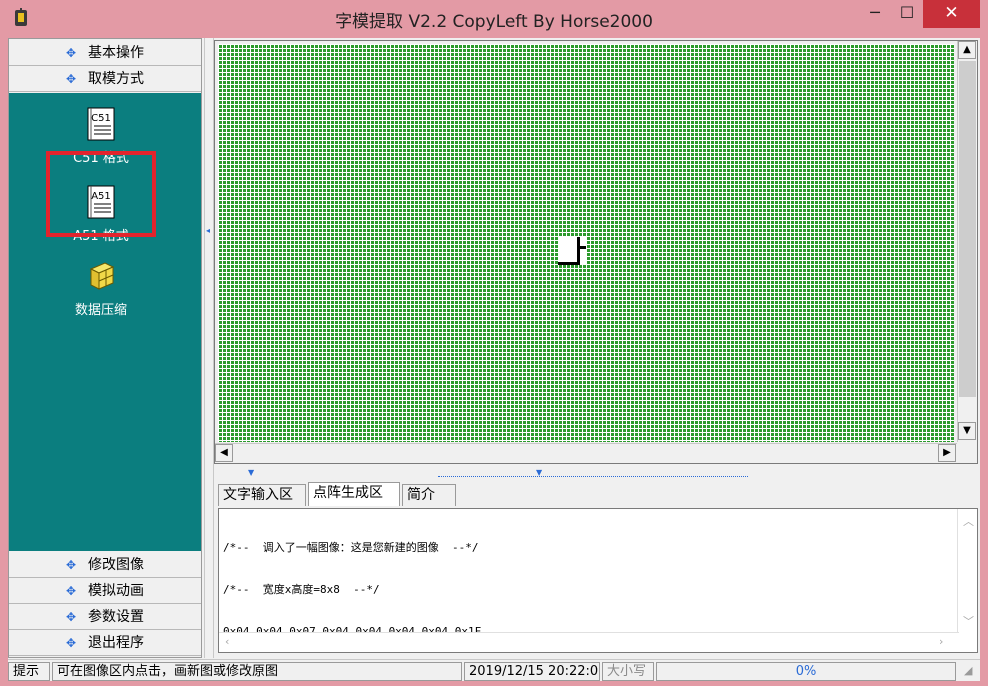 The image size is (988, 686). Describe the element at coordinates (227, 641) in the screenshot. I see `scroll-left-icon: ‹` at that location.